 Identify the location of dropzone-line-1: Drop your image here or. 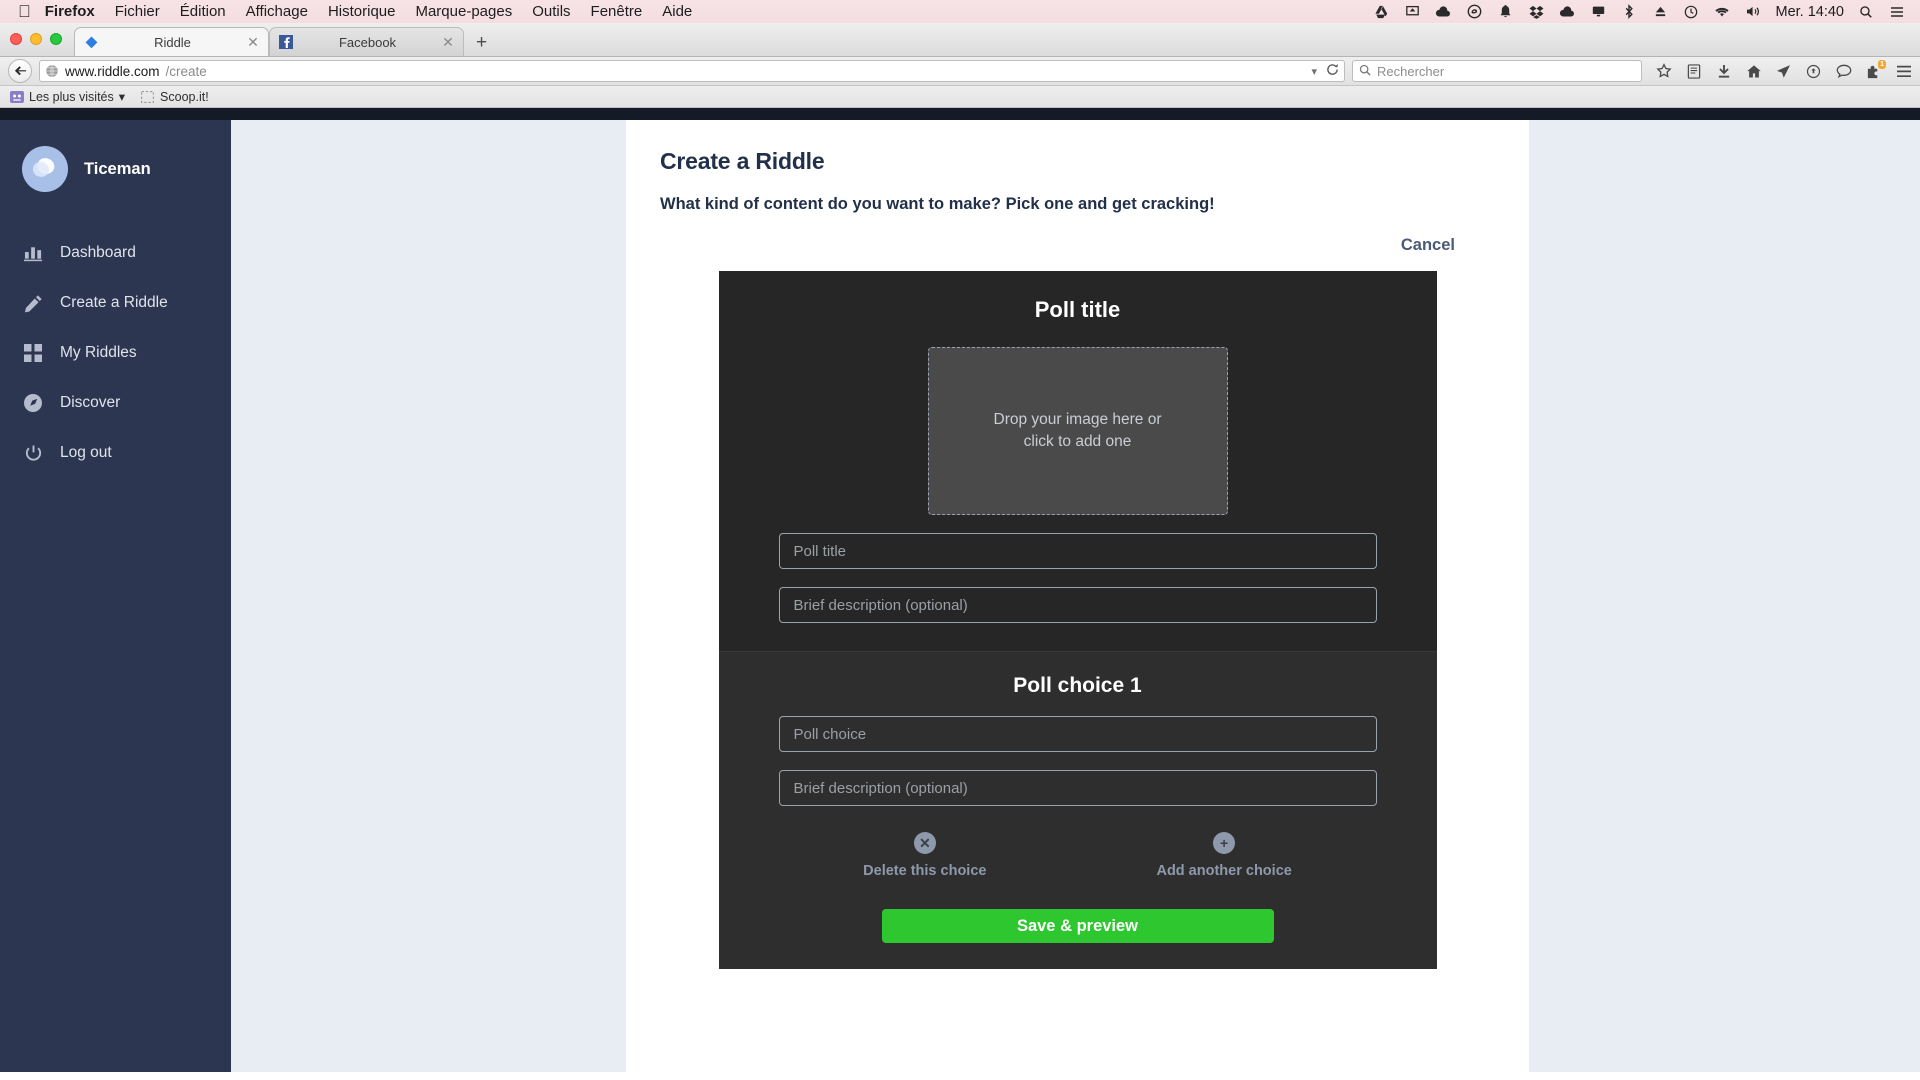
(1077, 419).